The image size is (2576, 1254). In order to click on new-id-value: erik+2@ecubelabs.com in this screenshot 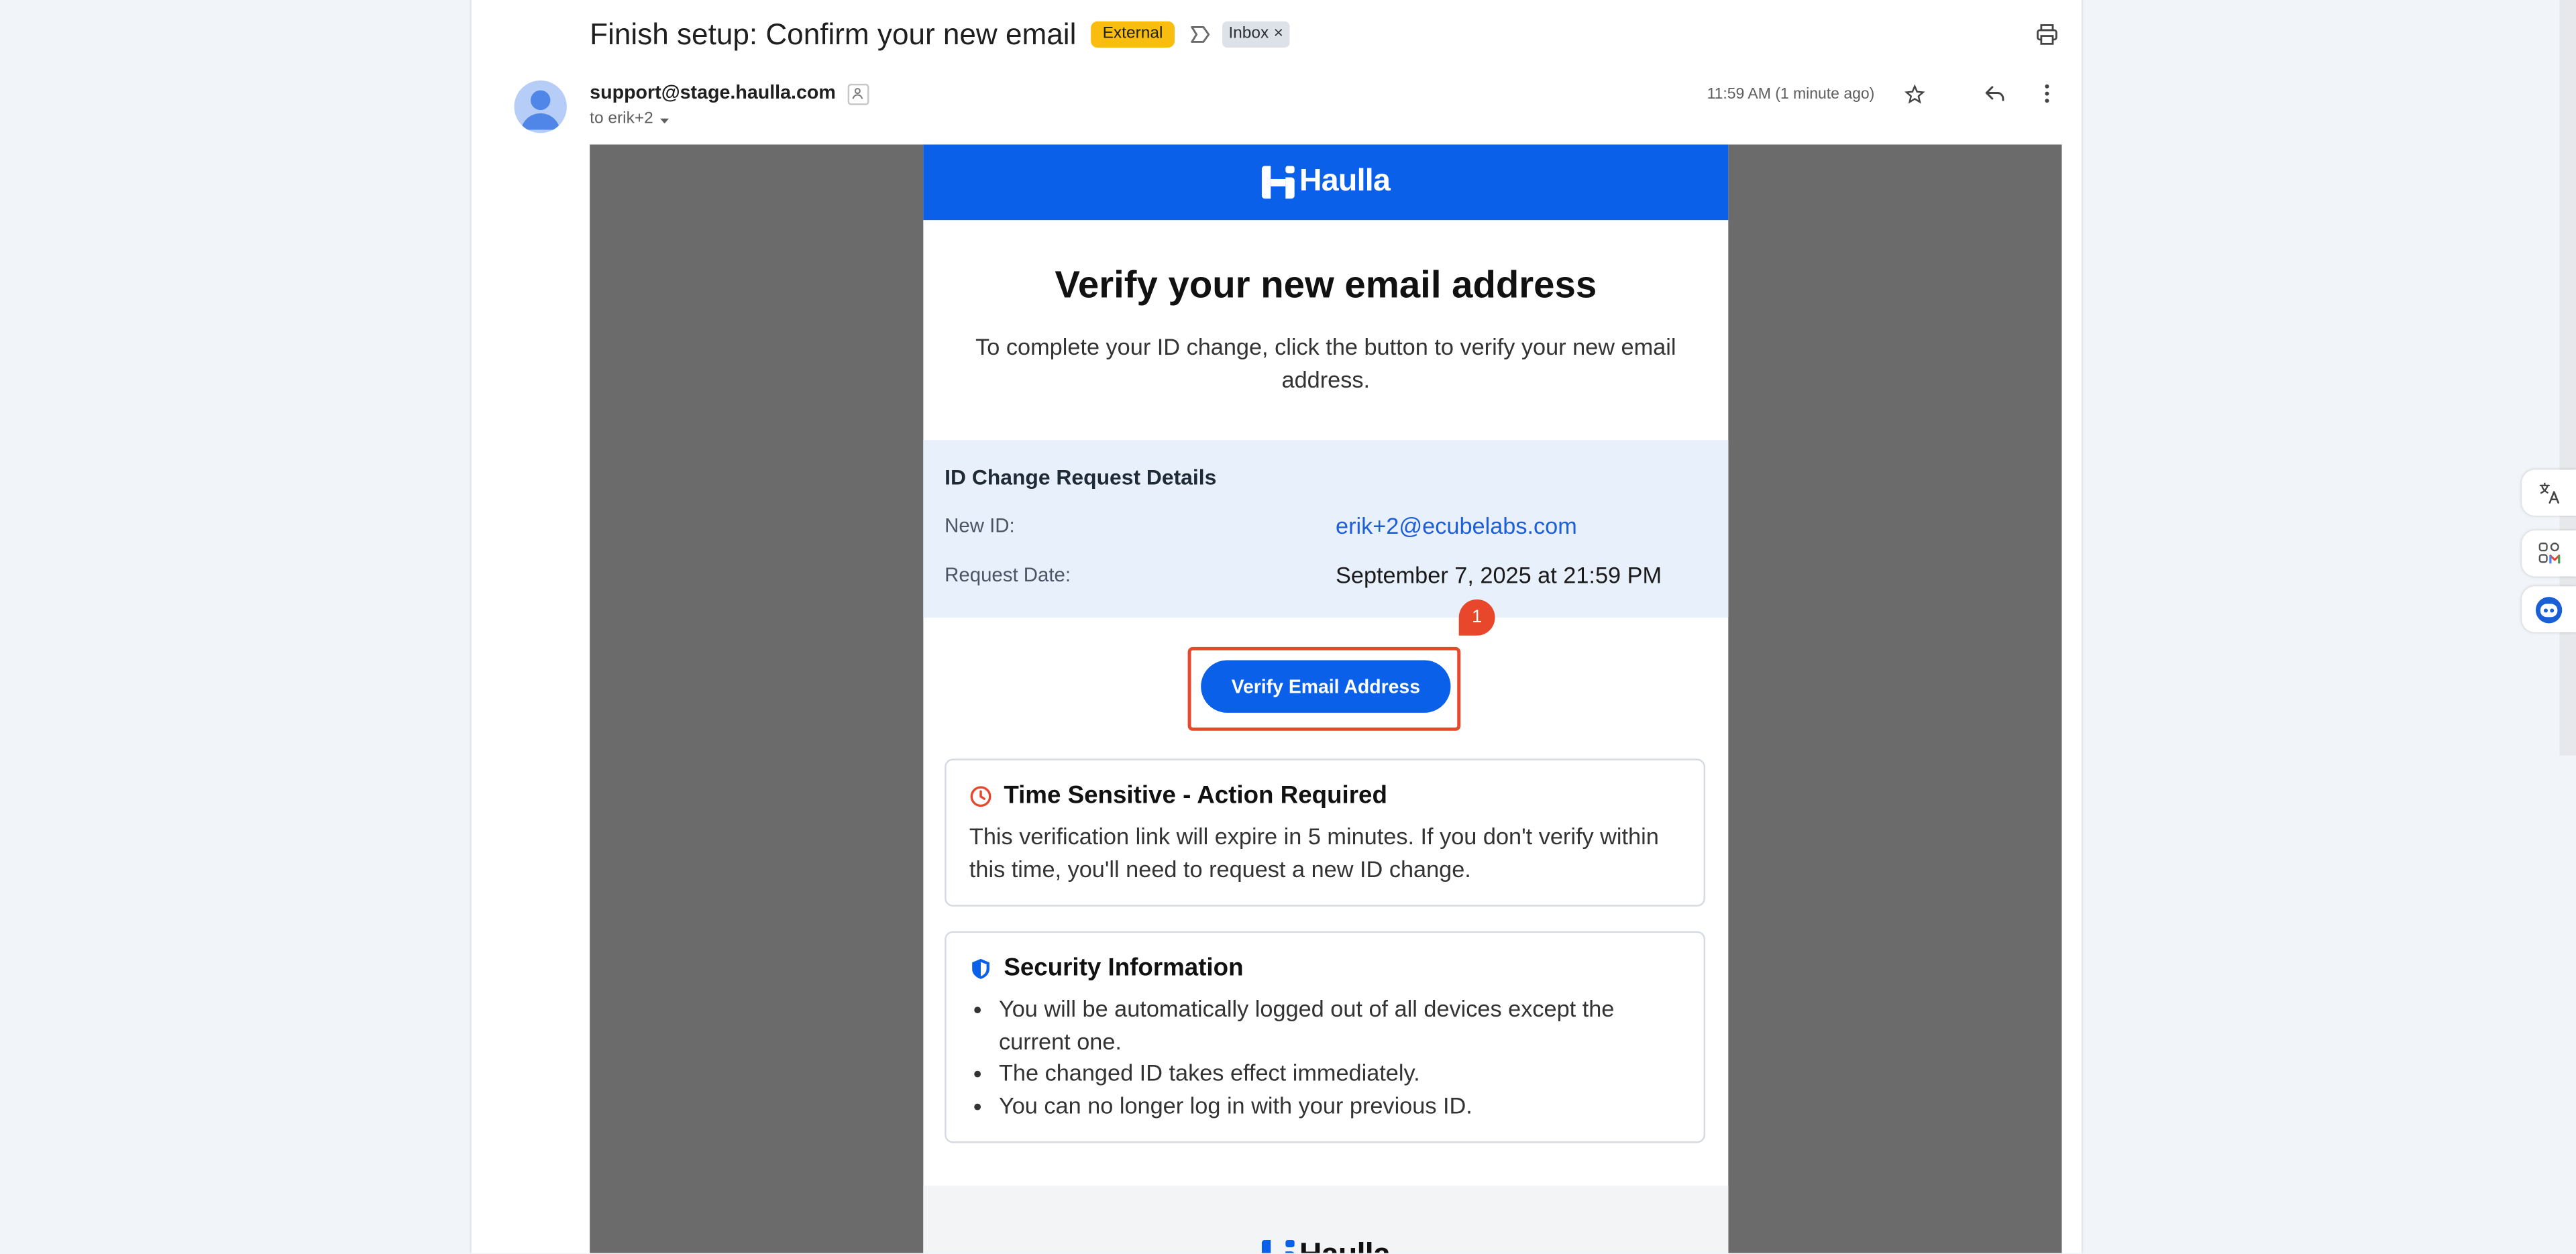, I will do `click(1456, 525)`.